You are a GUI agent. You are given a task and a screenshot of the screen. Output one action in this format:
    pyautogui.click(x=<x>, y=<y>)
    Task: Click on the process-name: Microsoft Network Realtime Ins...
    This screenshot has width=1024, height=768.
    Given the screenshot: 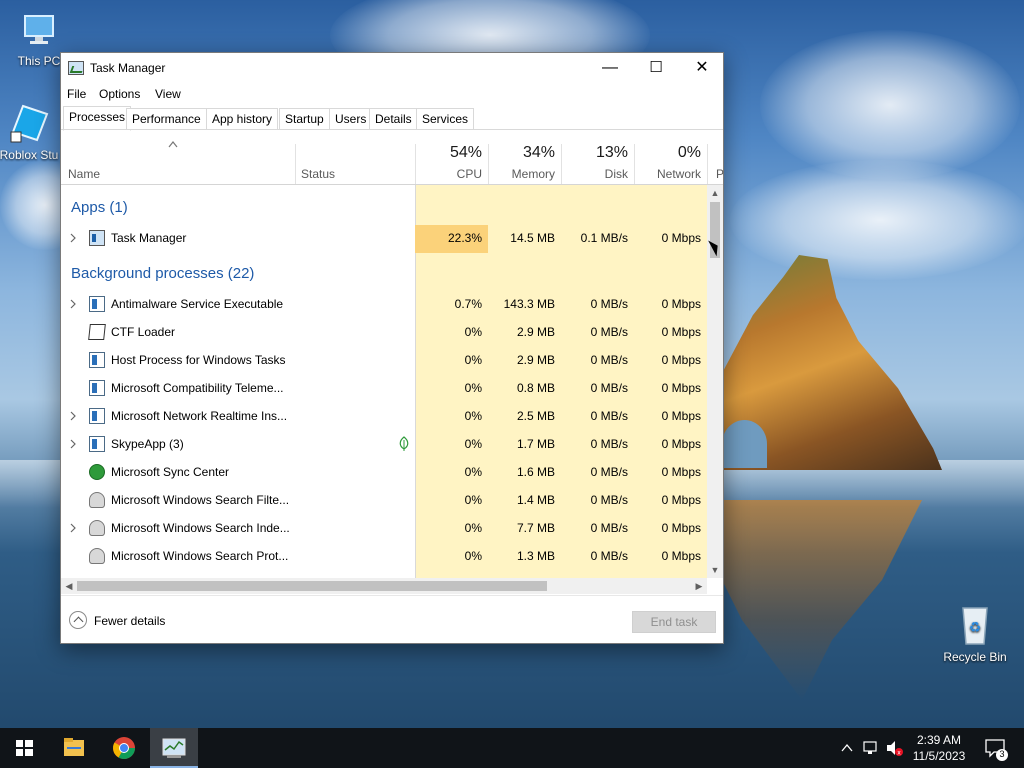 What is the action you would take?
    pyautogui.click(x=199, y=416)
    